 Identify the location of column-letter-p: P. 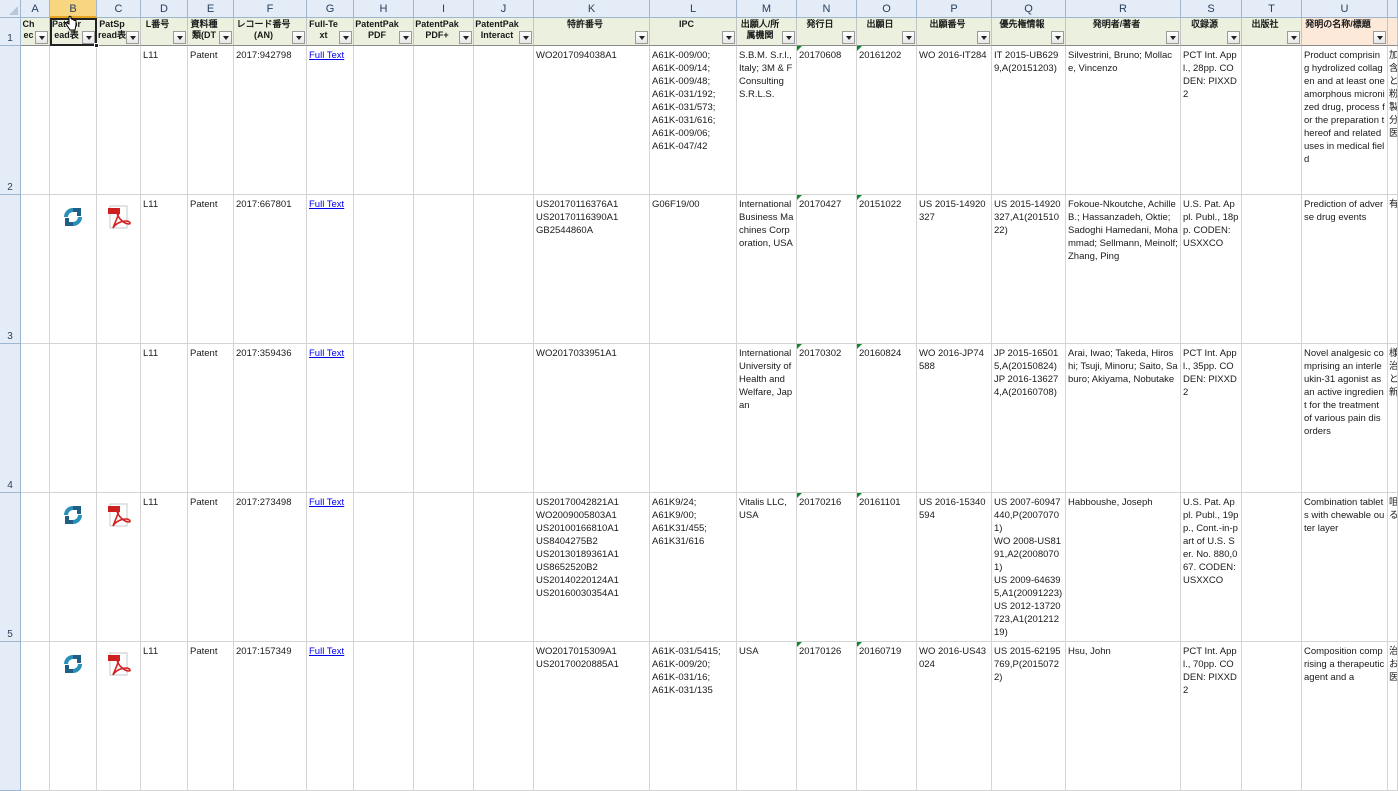
(954, 9).